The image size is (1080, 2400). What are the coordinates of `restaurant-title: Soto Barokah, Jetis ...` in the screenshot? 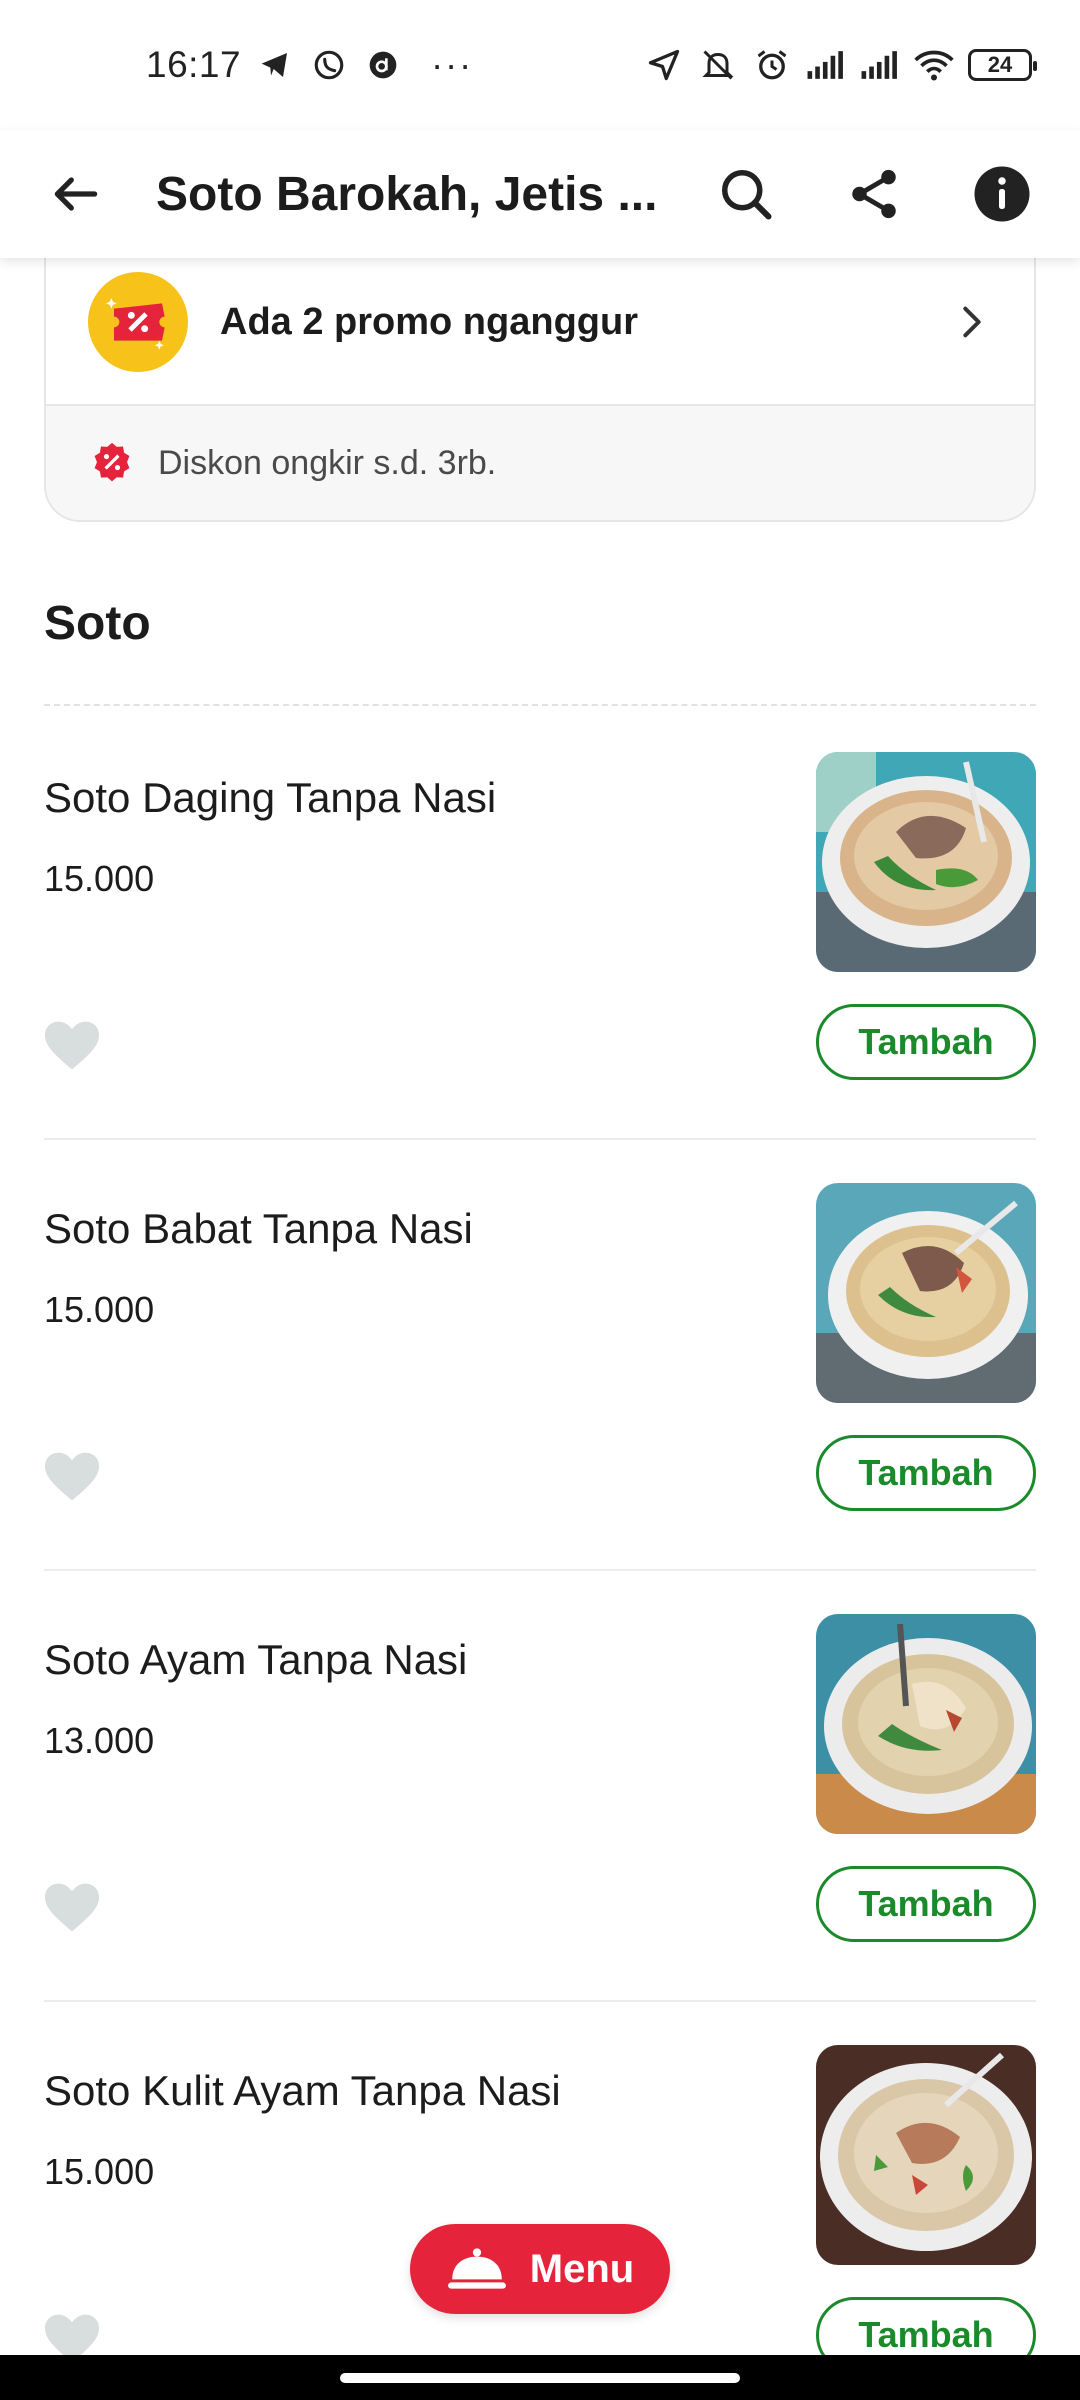 It's located at (407, 194).